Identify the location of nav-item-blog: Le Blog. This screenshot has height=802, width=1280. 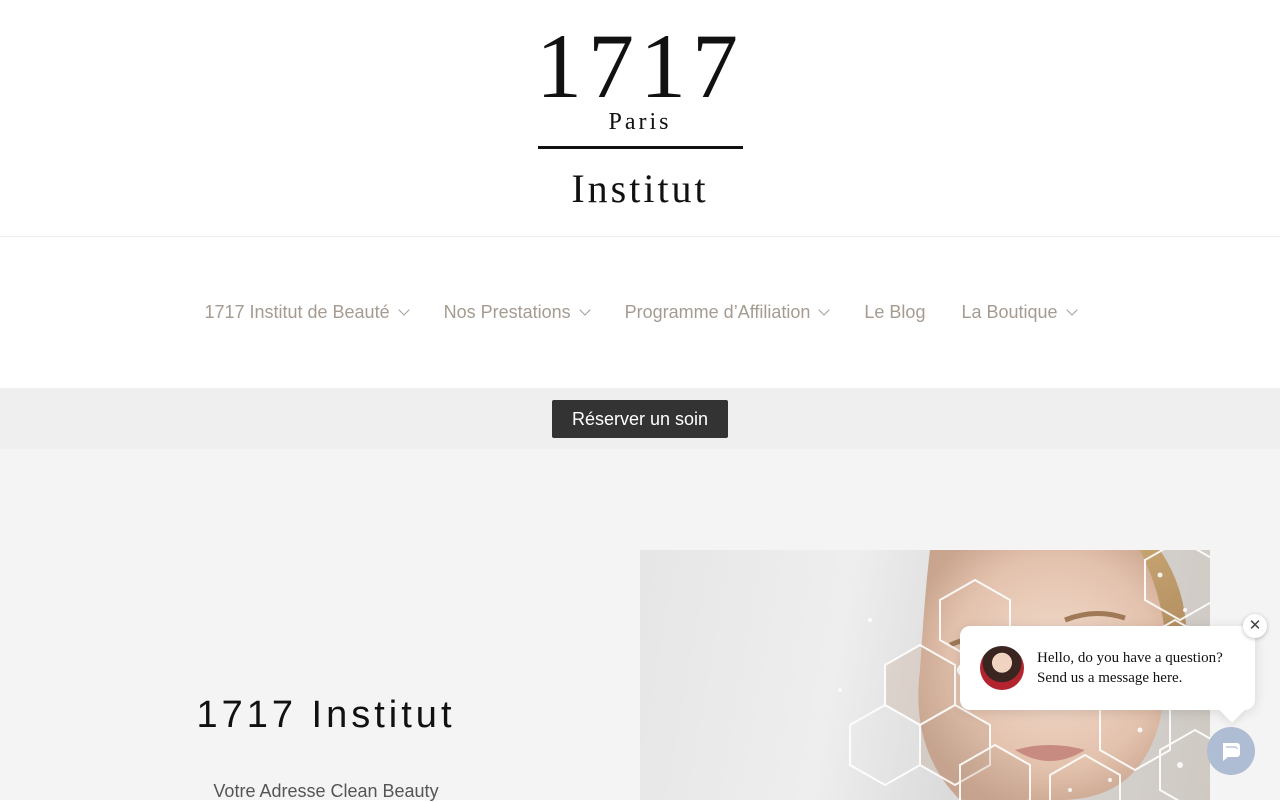
(894, 312).